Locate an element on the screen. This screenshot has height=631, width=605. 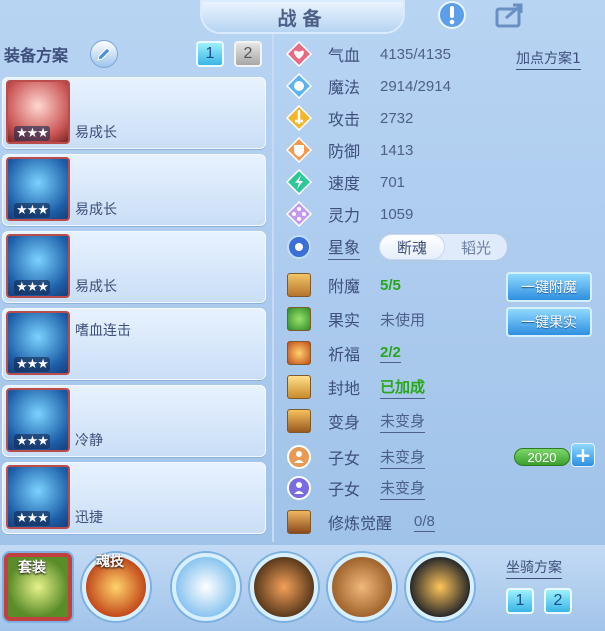
mana-icon is located at coordinates (299, 86).